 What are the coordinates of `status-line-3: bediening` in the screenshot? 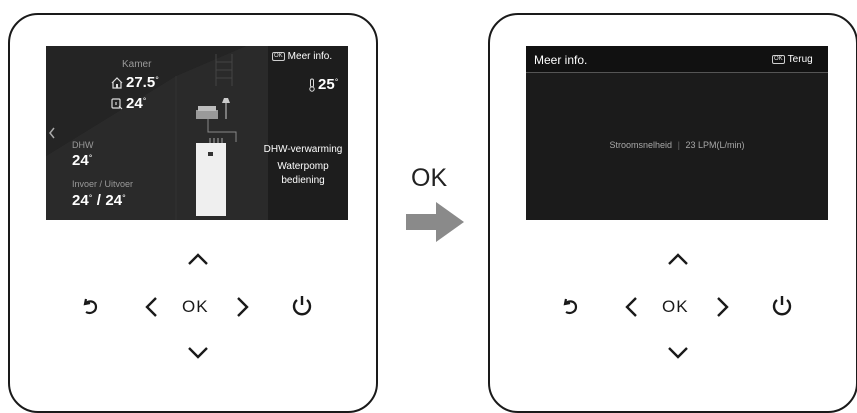 It's located at (303, 180).